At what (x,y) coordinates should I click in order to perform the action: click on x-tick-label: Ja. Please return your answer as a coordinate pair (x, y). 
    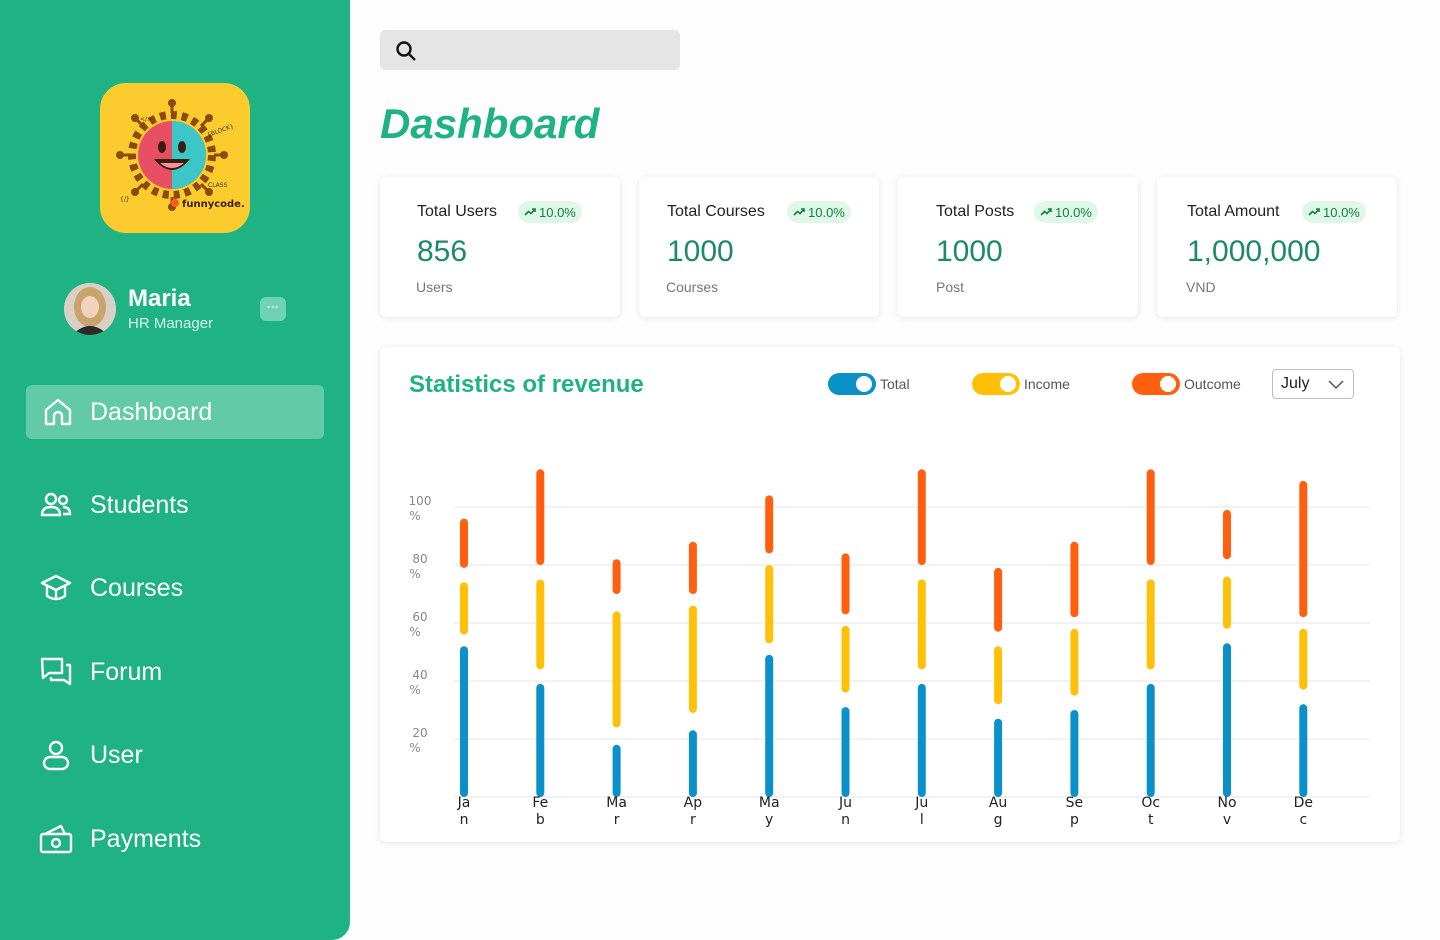
    Looking at the image, I should click on (464, 803).